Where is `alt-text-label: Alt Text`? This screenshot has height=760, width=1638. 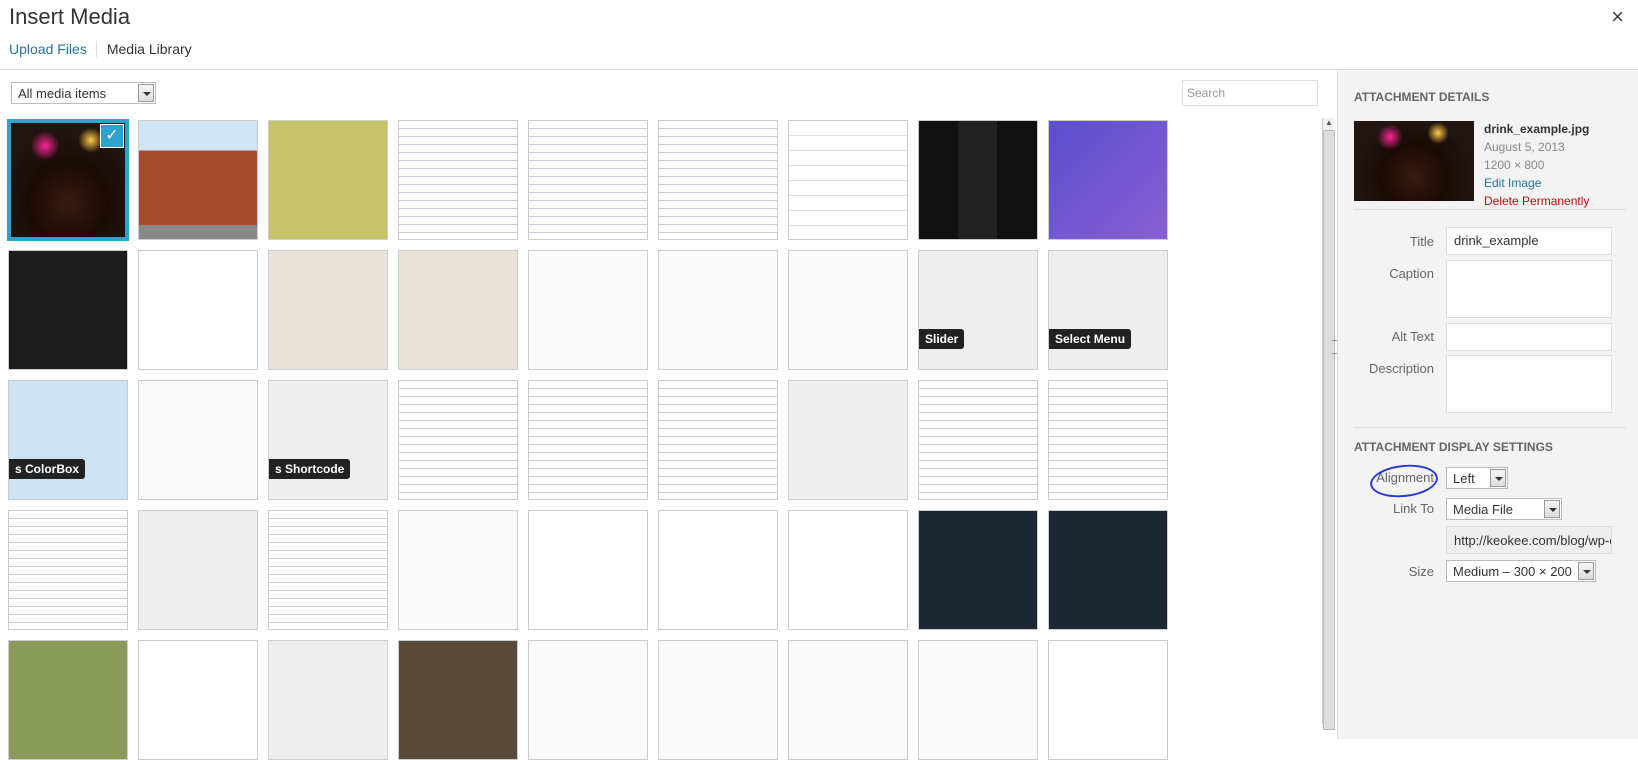 alt-text-label: Alt Text is located at coordinates (1412, 336).